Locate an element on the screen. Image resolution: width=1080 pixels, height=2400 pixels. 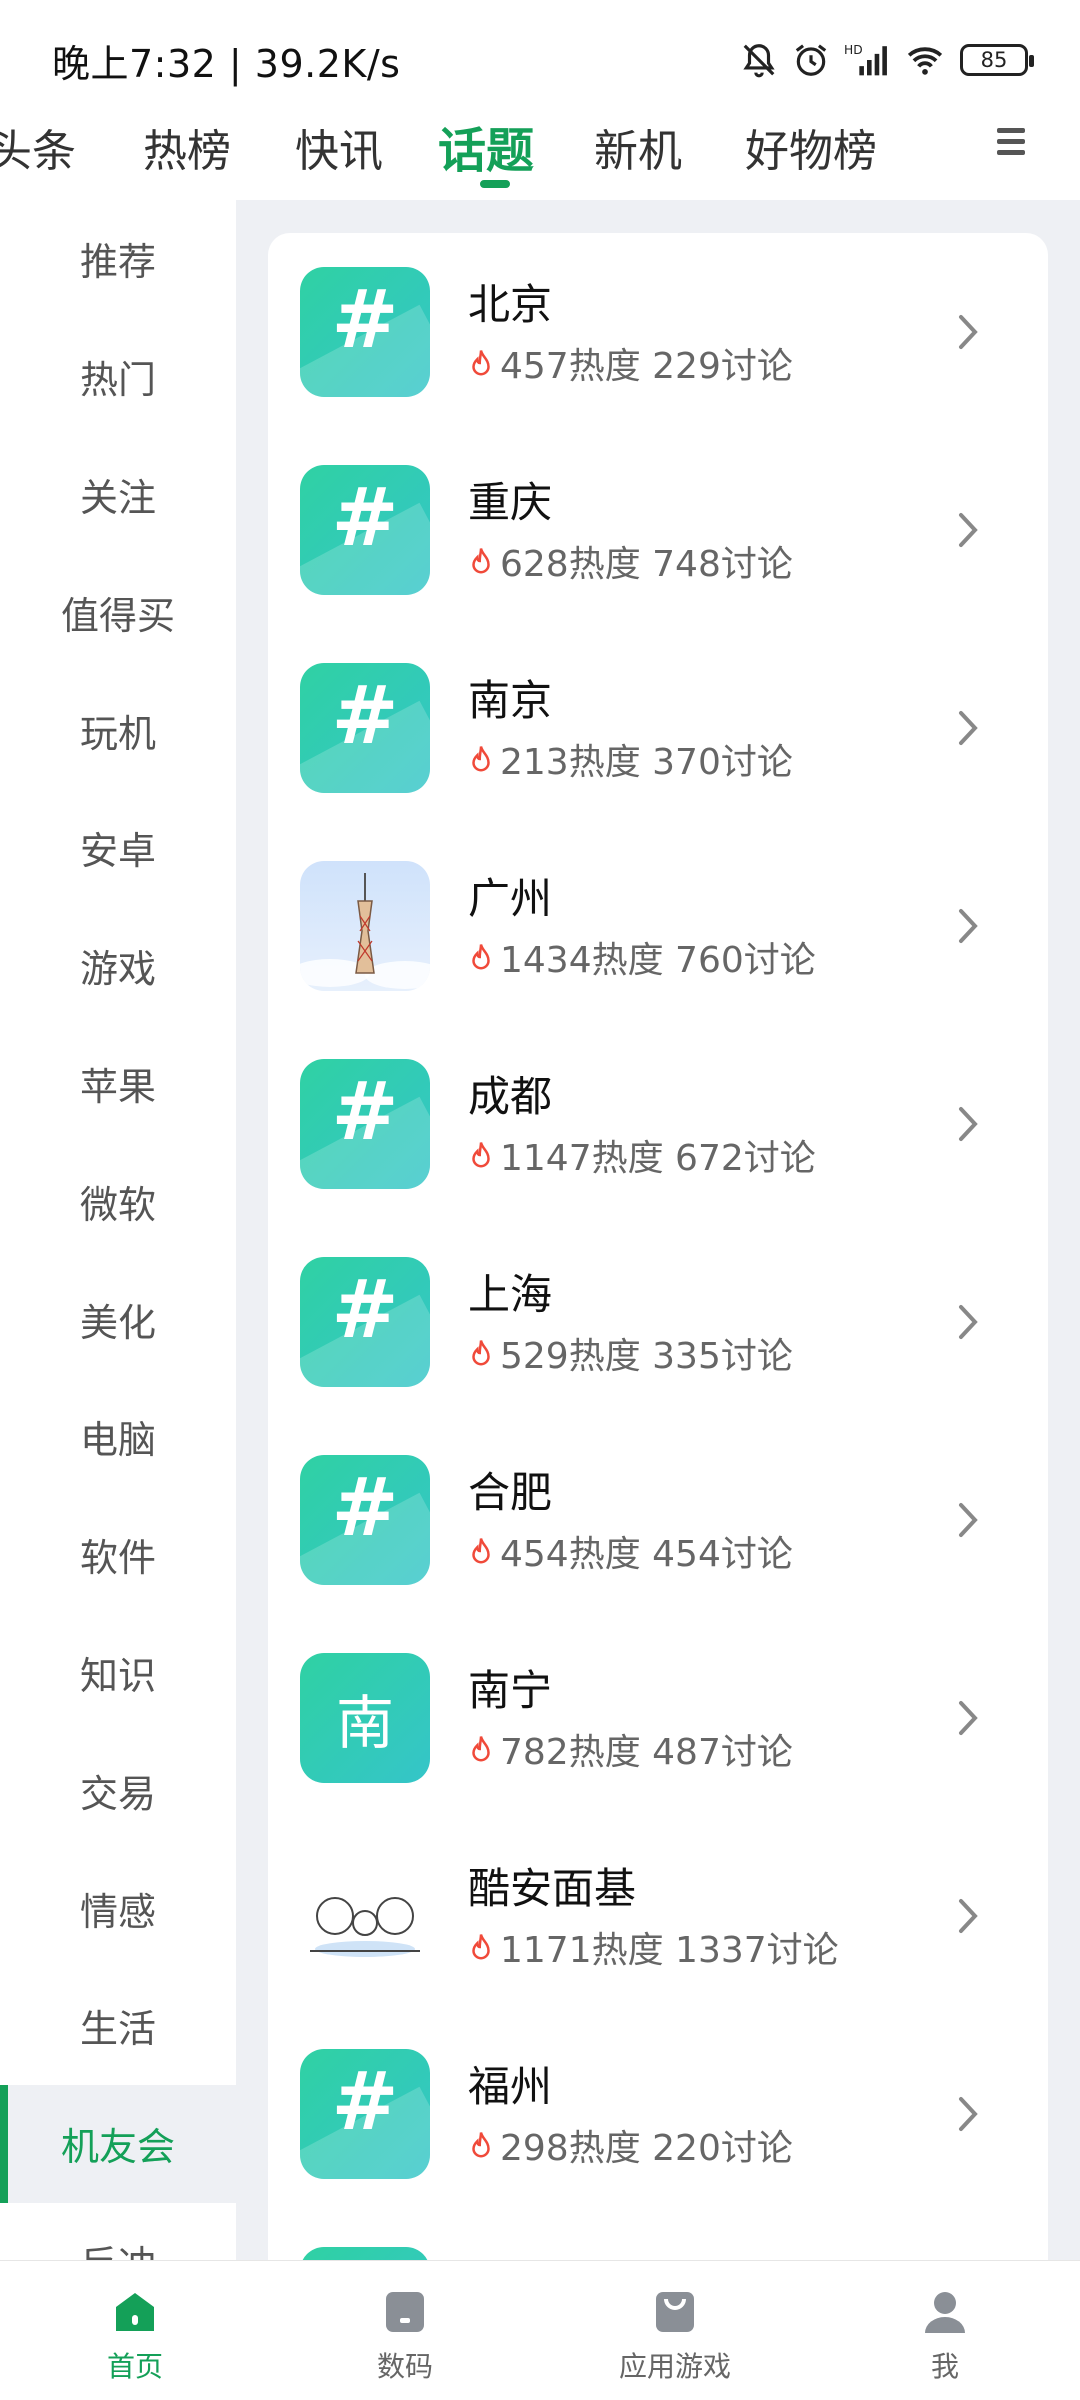
sidebar-item-worth-buying: 值得买 is located at coordinates (118, 612).